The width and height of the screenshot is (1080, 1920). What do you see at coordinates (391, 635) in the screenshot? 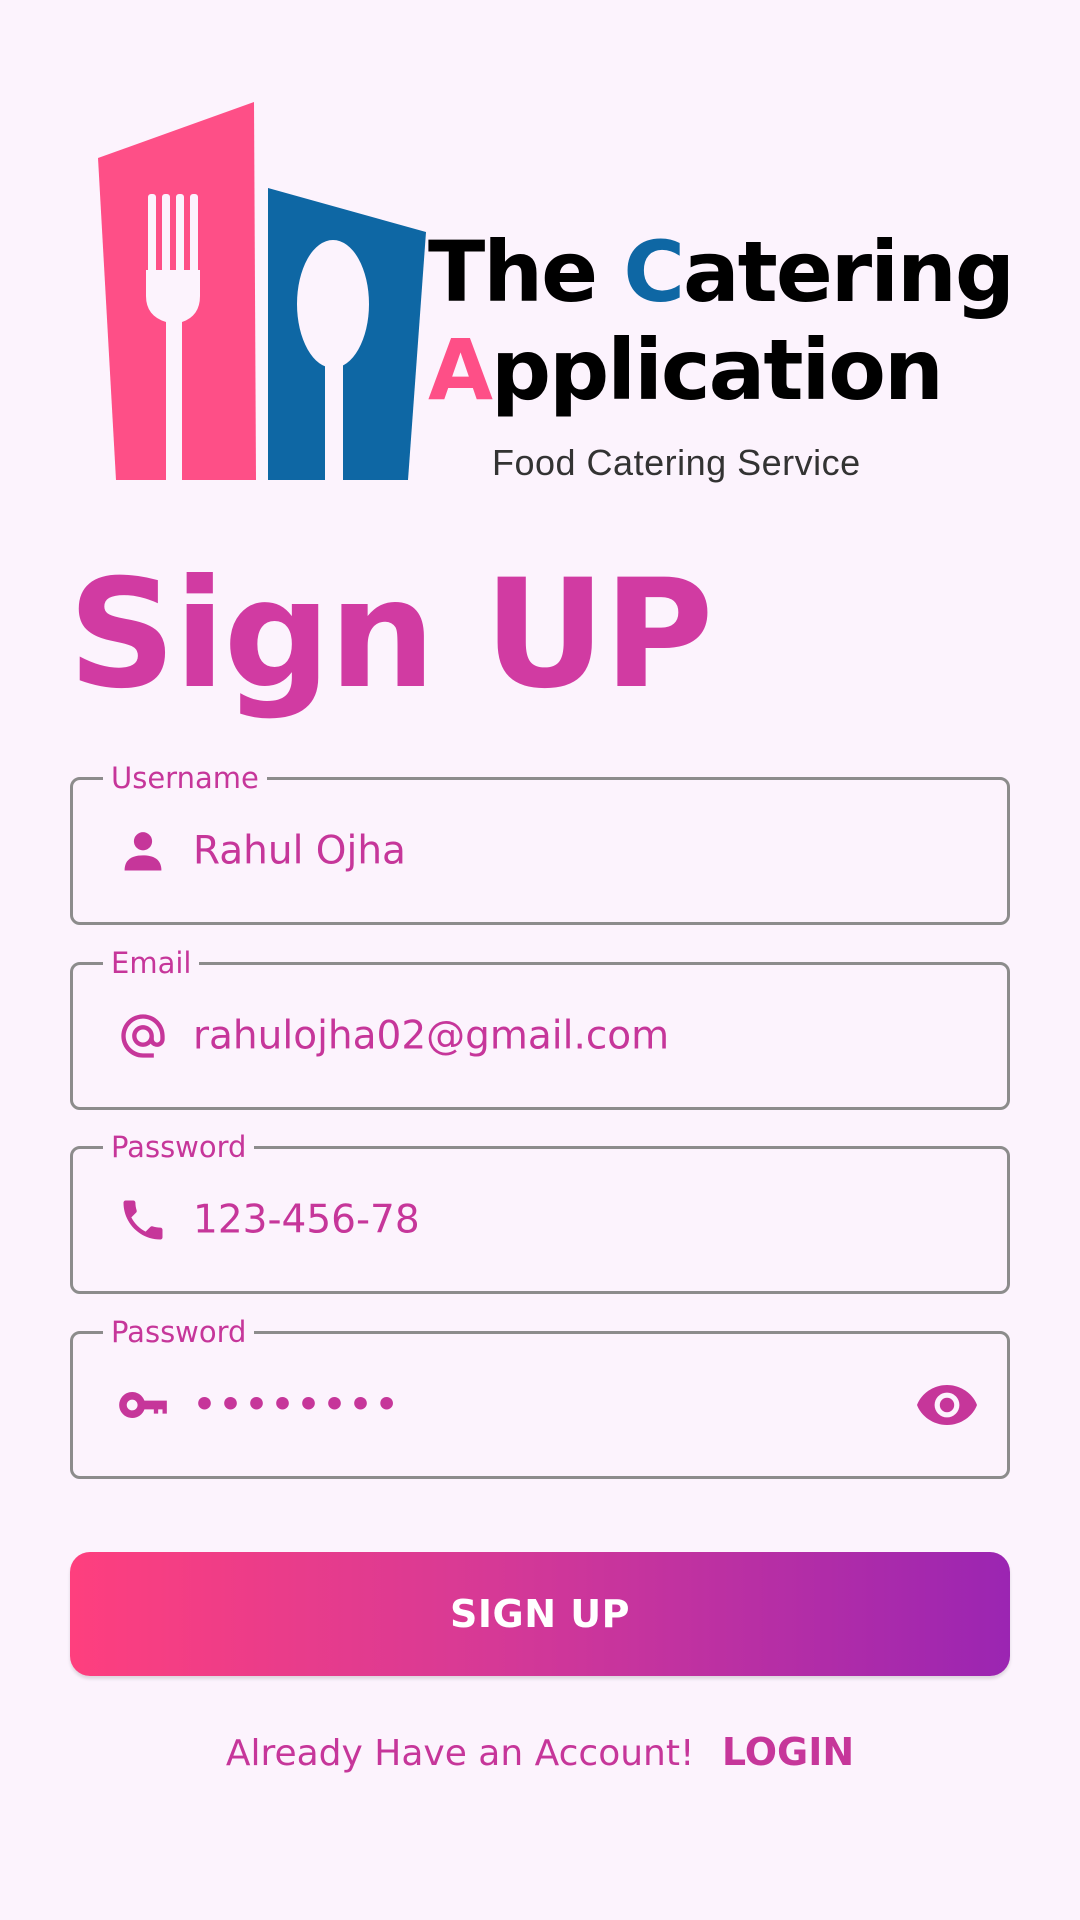
I see `page-title: Sign UP` at bounding box center [391, 635].